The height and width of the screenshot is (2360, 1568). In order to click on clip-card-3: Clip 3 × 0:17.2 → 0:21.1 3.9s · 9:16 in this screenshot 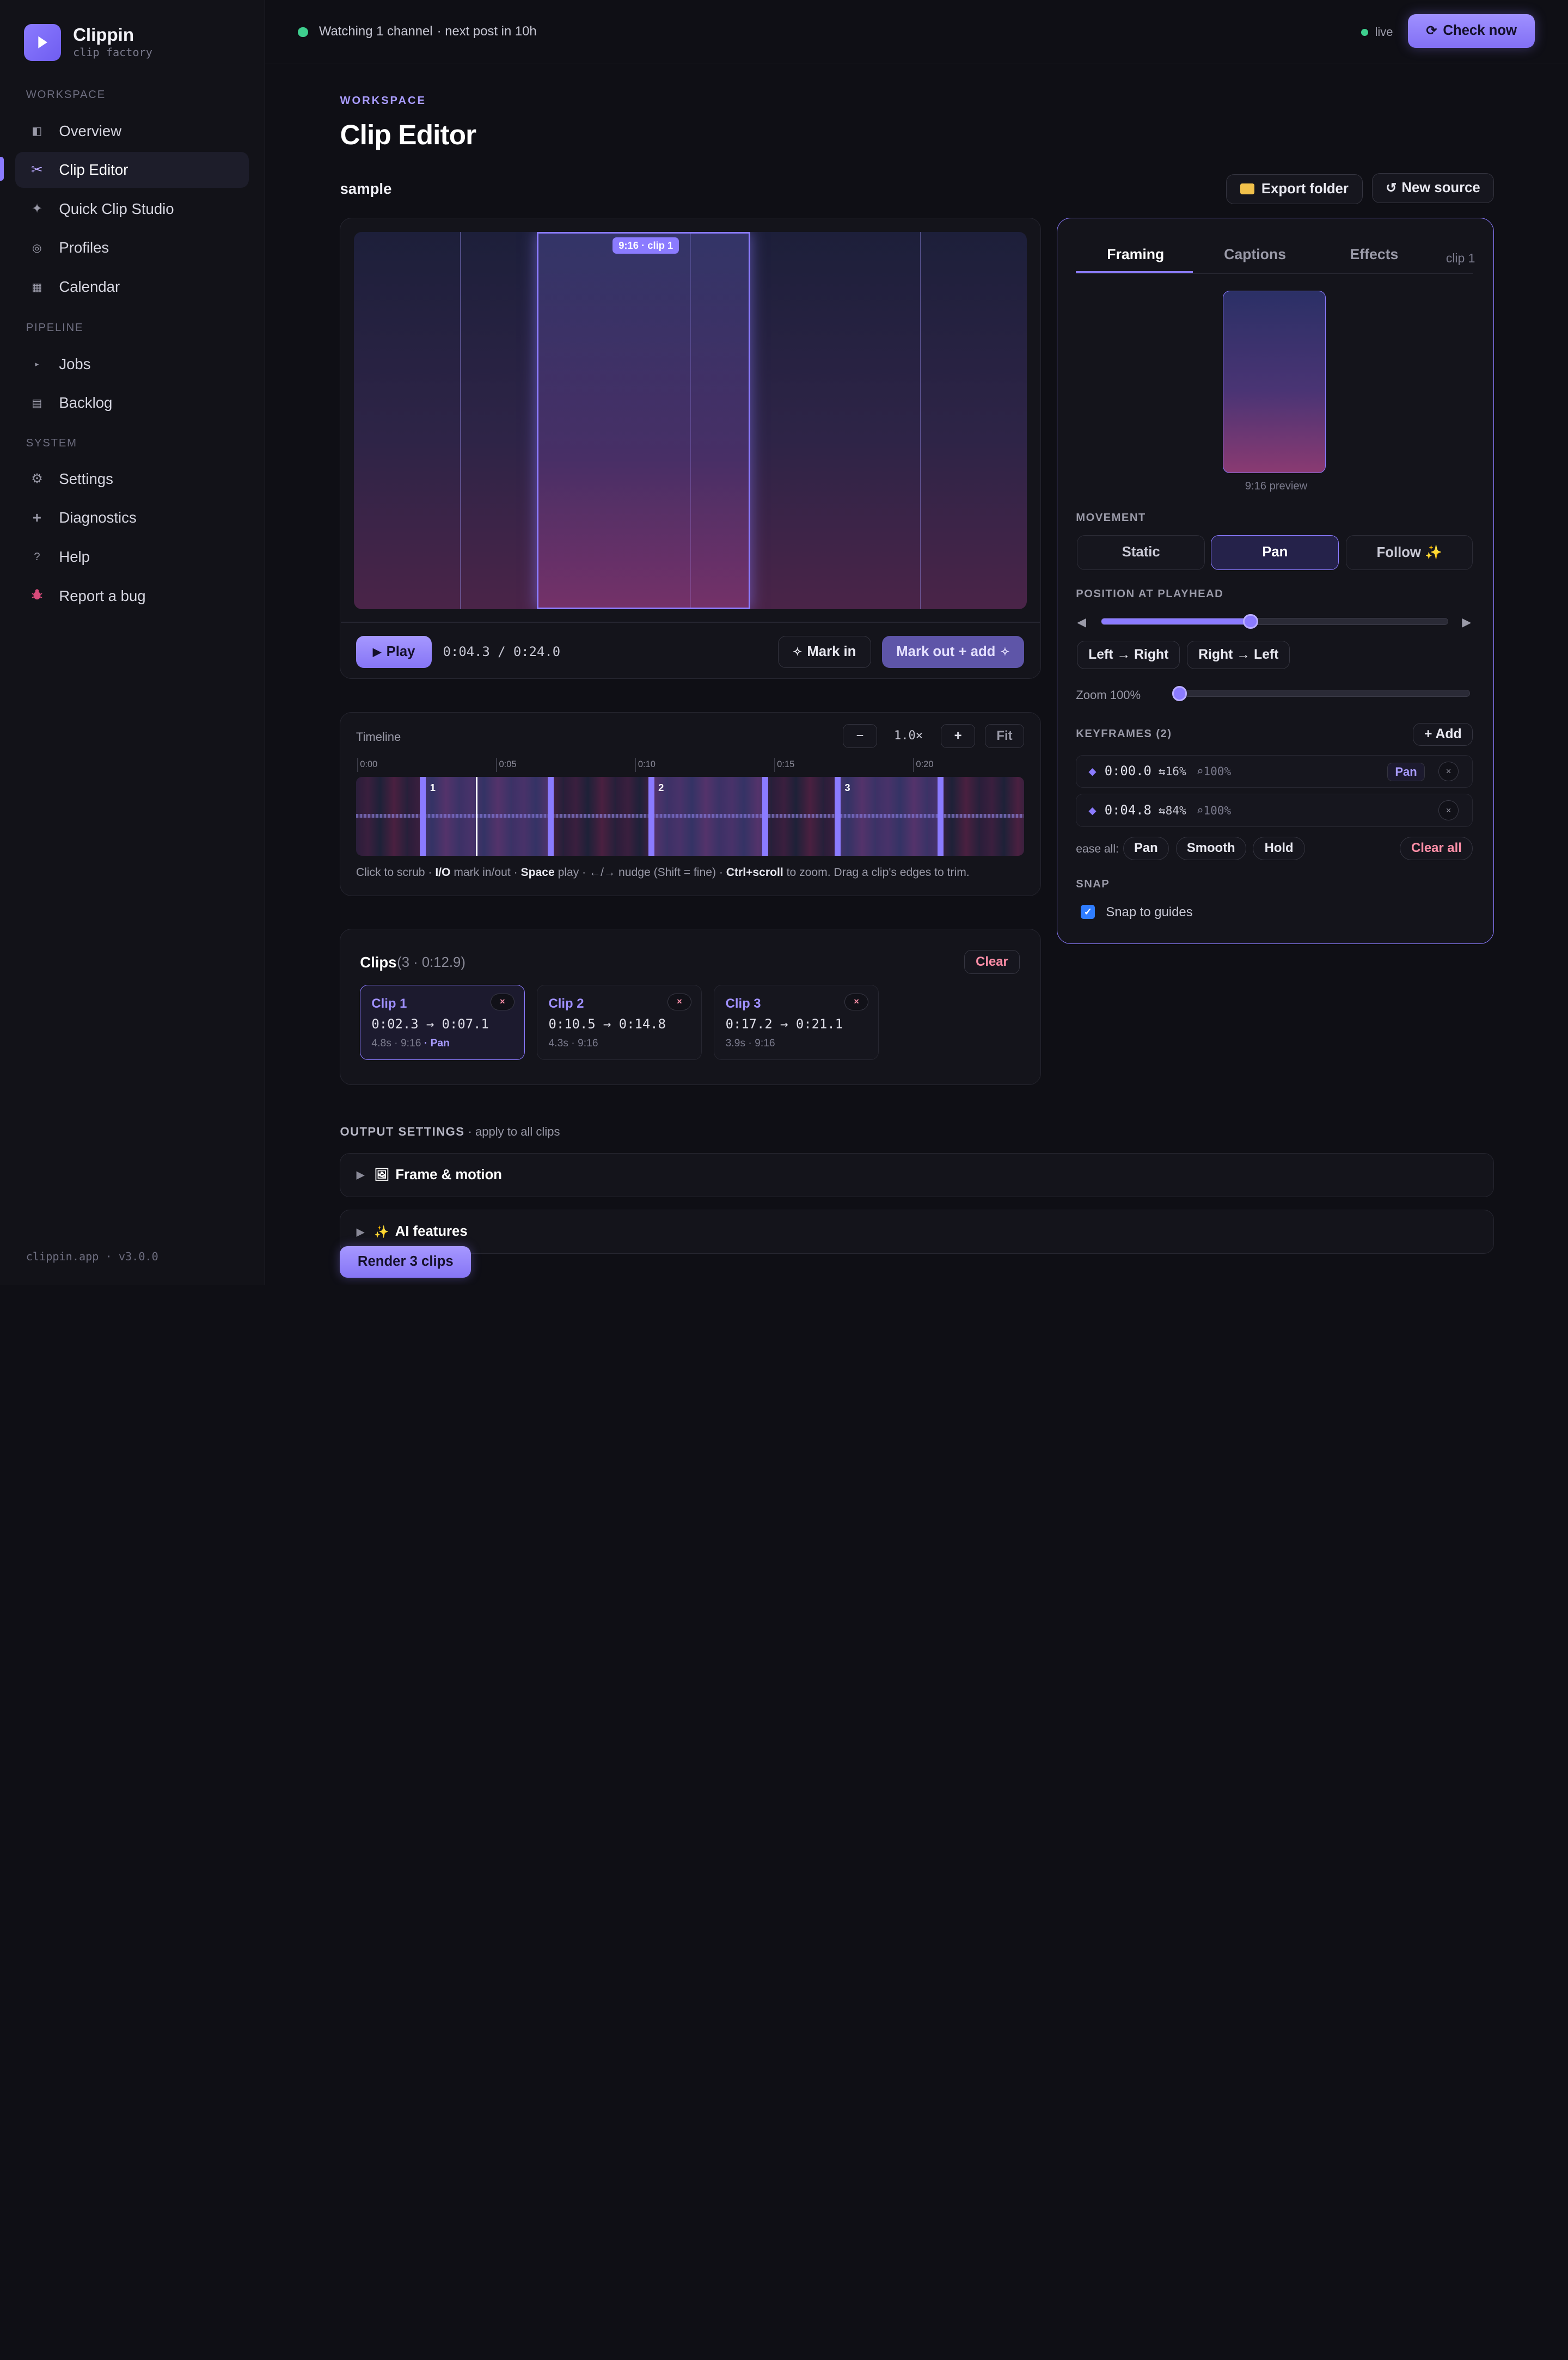, I will do `click(796, 1023)`.